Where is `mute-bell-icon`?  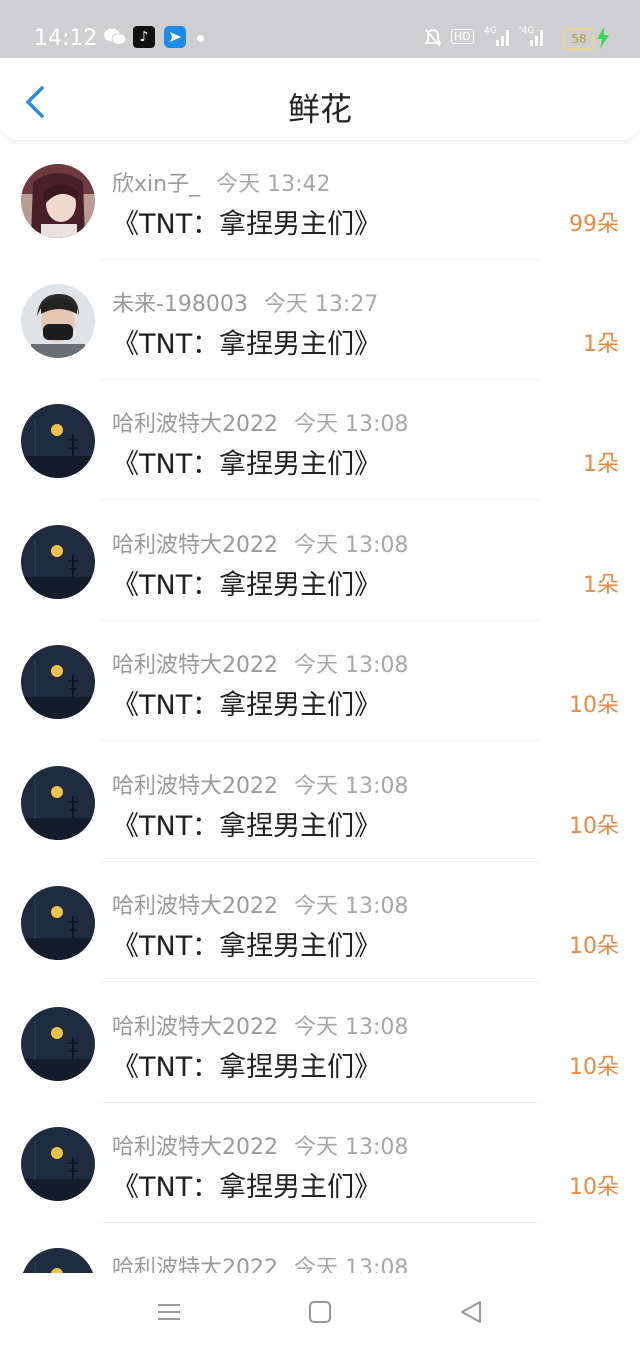 mute-bell-icon is located at coordinates (433, 39).